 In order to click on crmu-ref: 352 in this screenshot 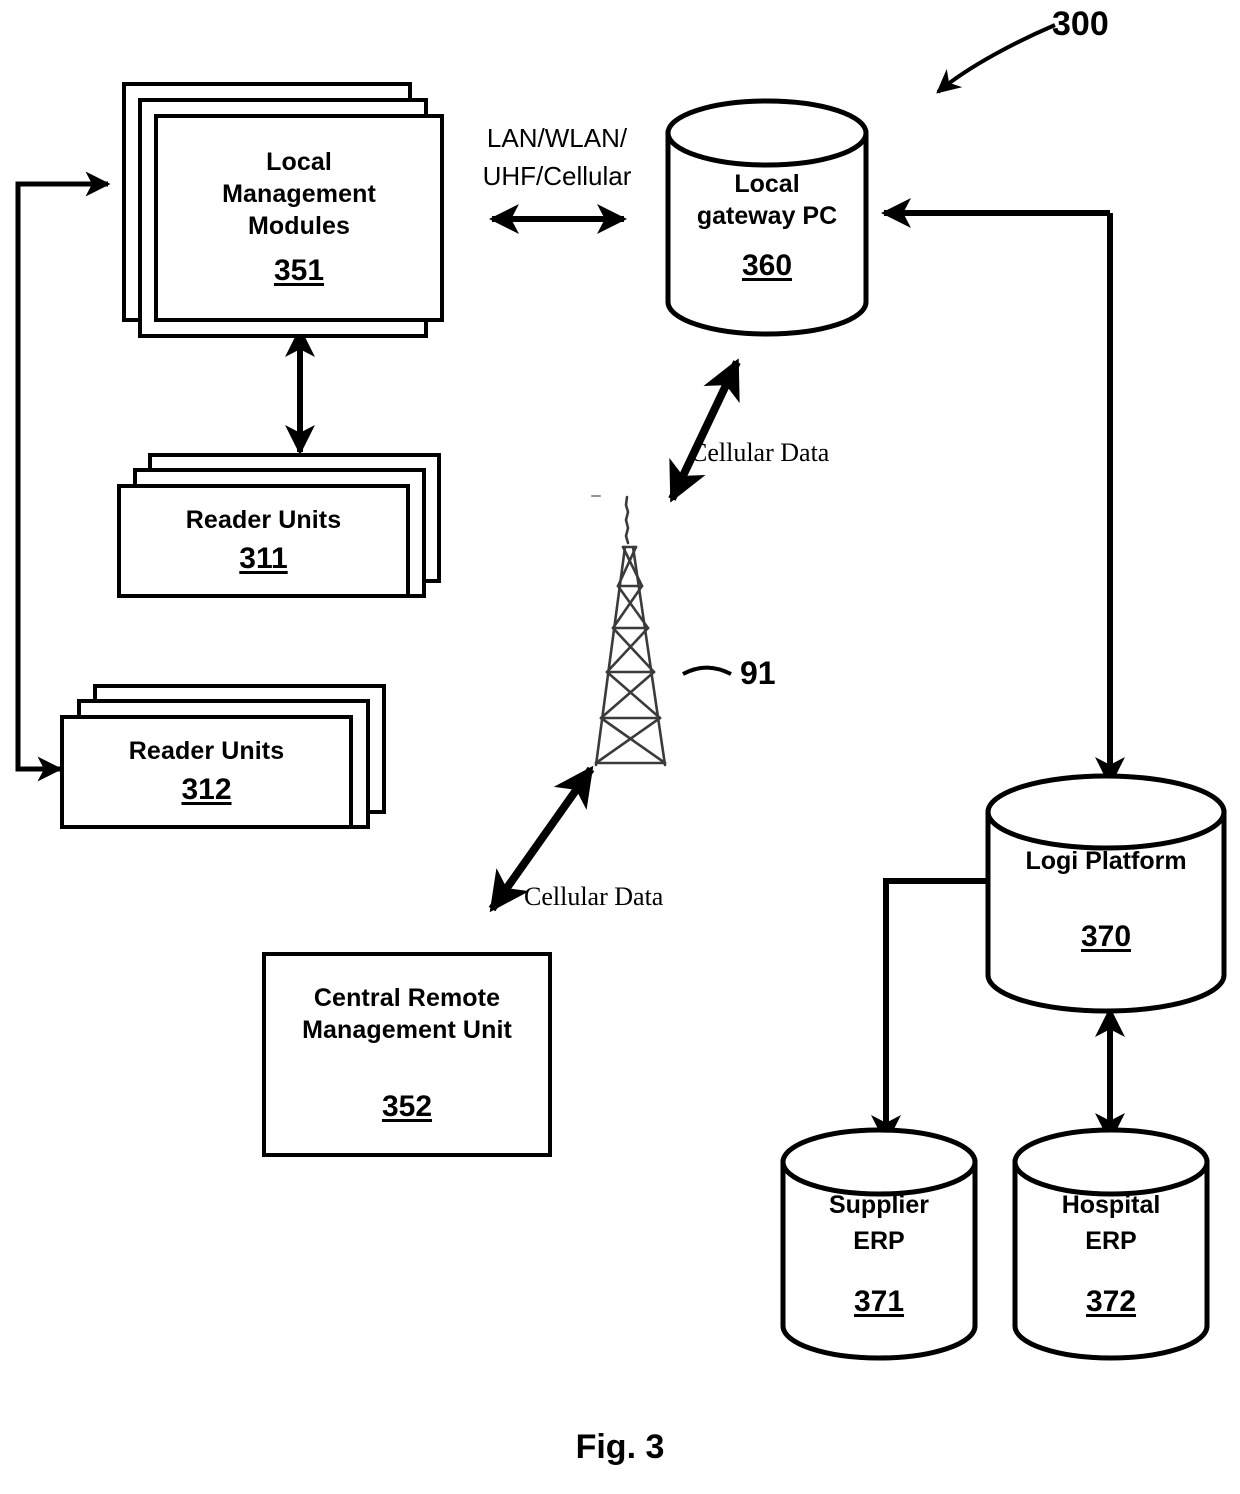, I will do `click(407, 1107)`.